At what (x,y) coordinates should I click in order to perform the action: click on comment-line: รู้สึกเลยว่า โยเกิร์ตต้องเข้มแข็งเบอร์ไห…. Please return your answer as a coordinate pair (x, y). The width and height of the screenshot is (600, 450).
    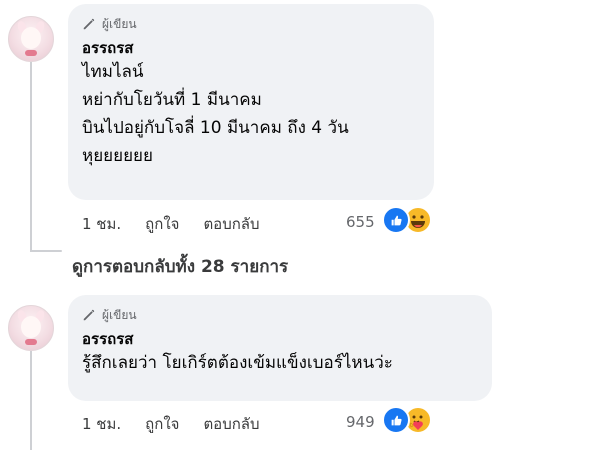
    Looking at the image, I should click on (237, 363).